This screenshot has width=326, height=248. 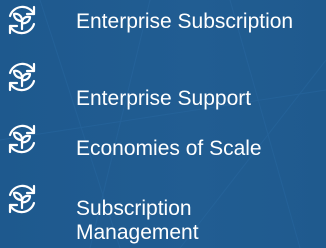 What do you see at coordinates (185, 21) in the screenshot?
I see `list-item-label: Enterprise Subscription` at bounding box center [185, 21].